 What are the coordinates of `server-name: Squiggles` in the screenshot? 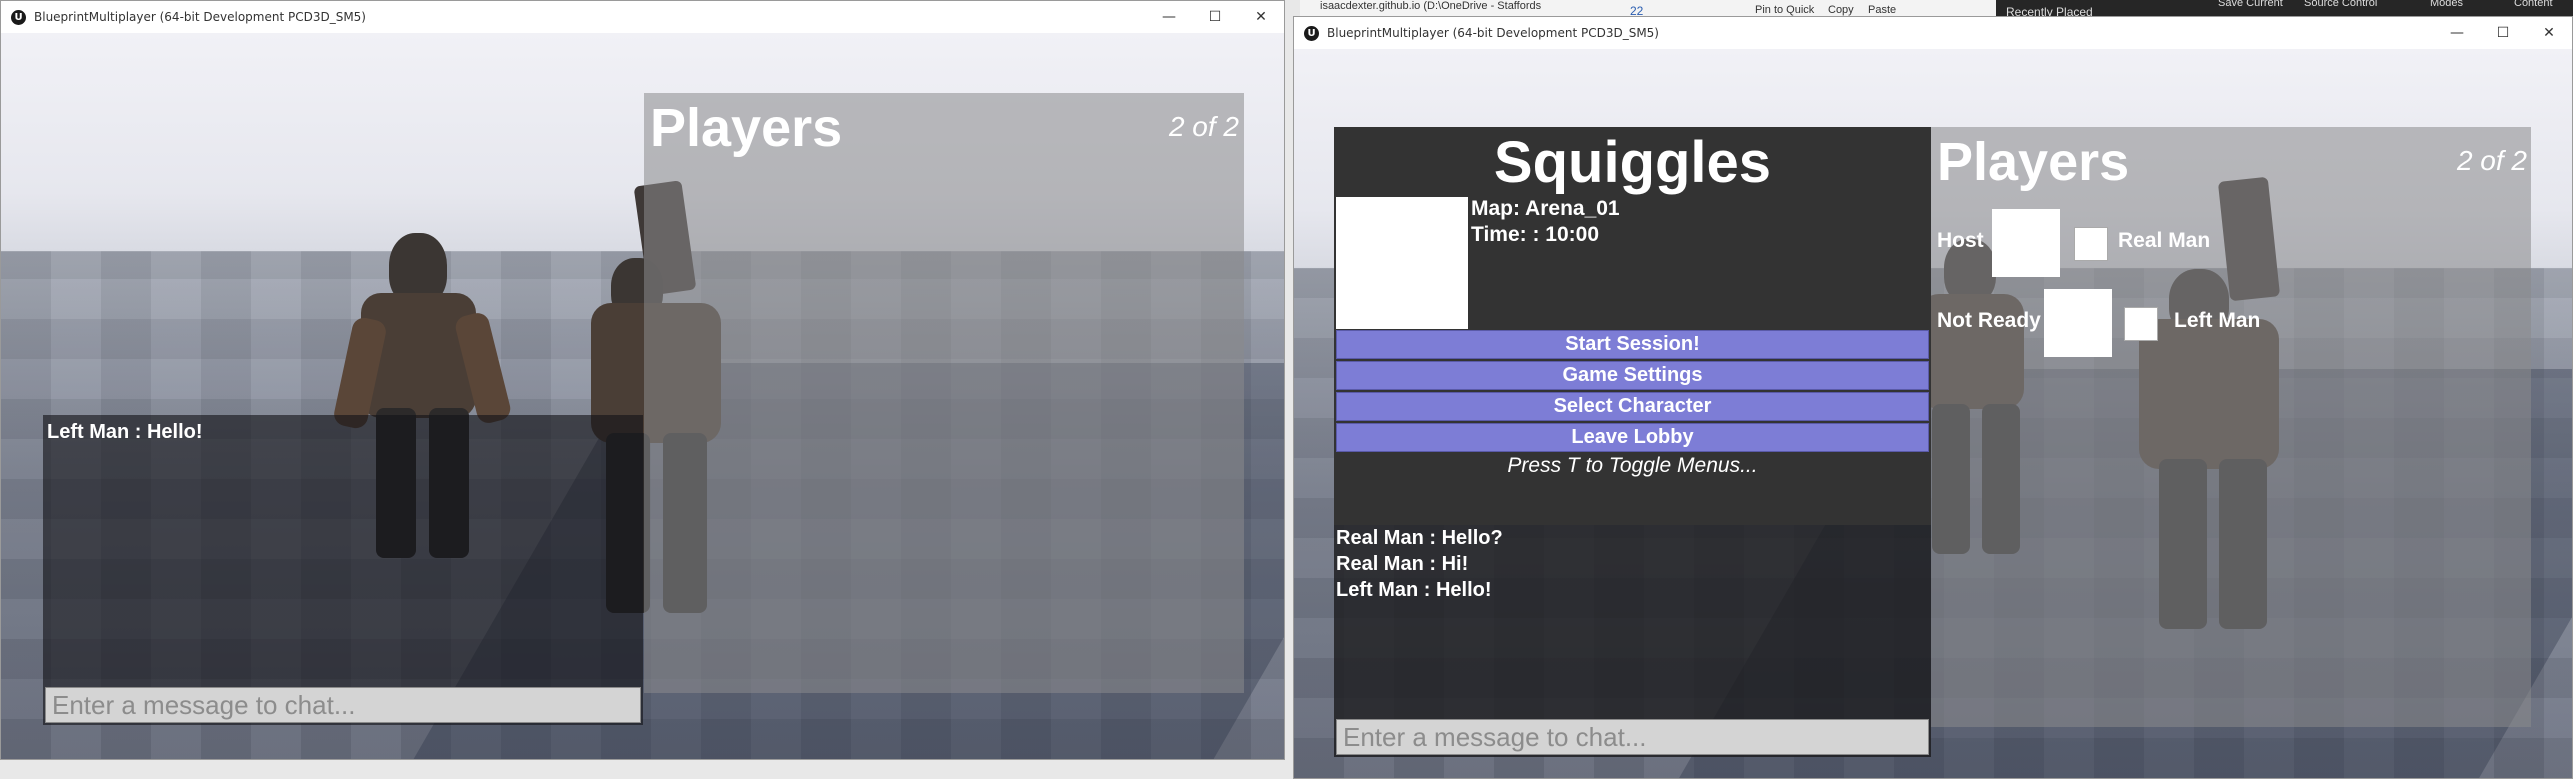 It's located at (1632, 162).